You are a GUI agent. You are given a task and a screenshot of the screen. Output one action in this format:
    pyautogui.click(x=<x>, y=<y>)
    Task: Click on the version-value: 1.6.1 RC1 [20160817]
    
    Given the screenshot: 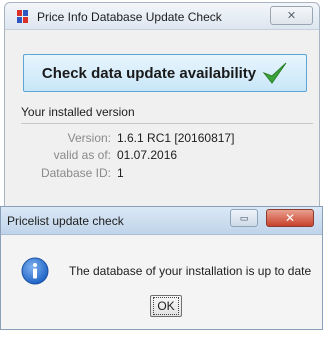 What is the action you would take?
    pyautogui.click(x=176, y=138)
    